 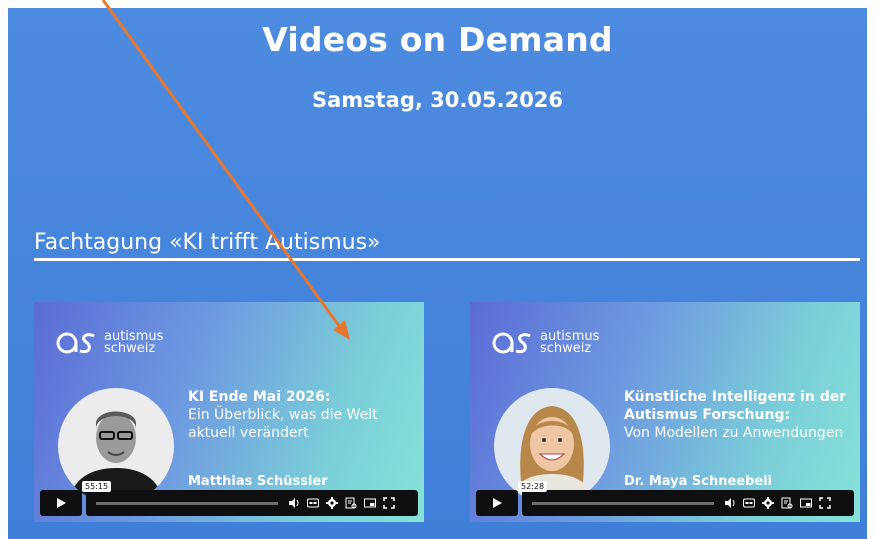 I want to click on speaker-name: Matthias Schüssler, so click(x=258, y=481).